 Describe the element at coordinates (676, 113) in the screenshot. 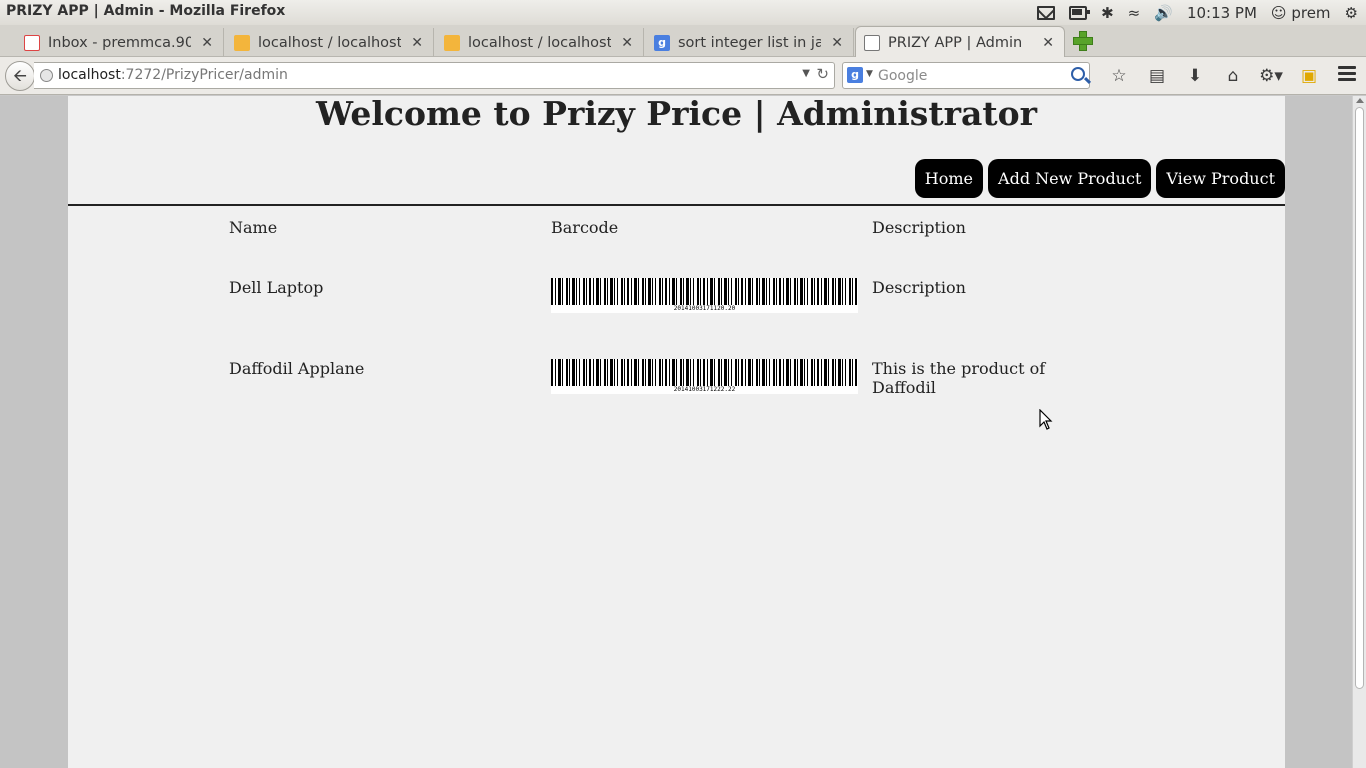

I see `page-heading: Welcome to Prizy Price | Administrator` at that location.